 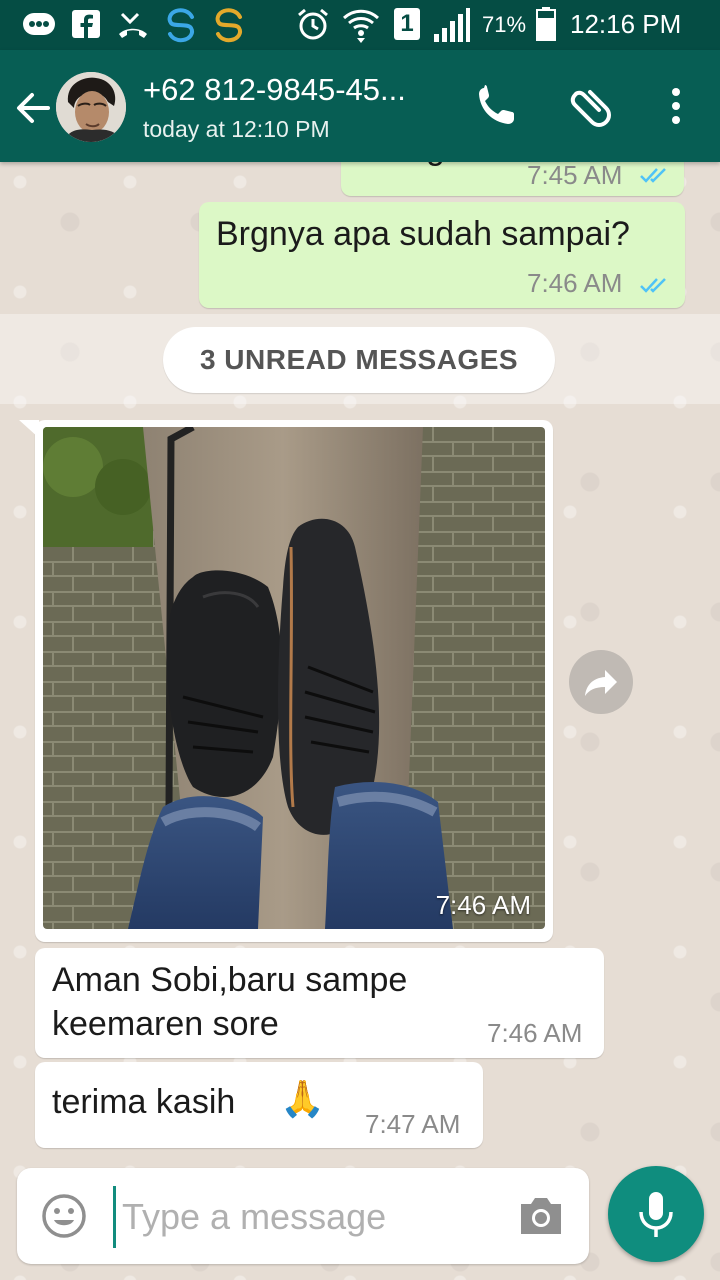 What do you see at coordinates (546, 24) in the screenshot?
I see `battery-icon` at bounding box center [546, 24].